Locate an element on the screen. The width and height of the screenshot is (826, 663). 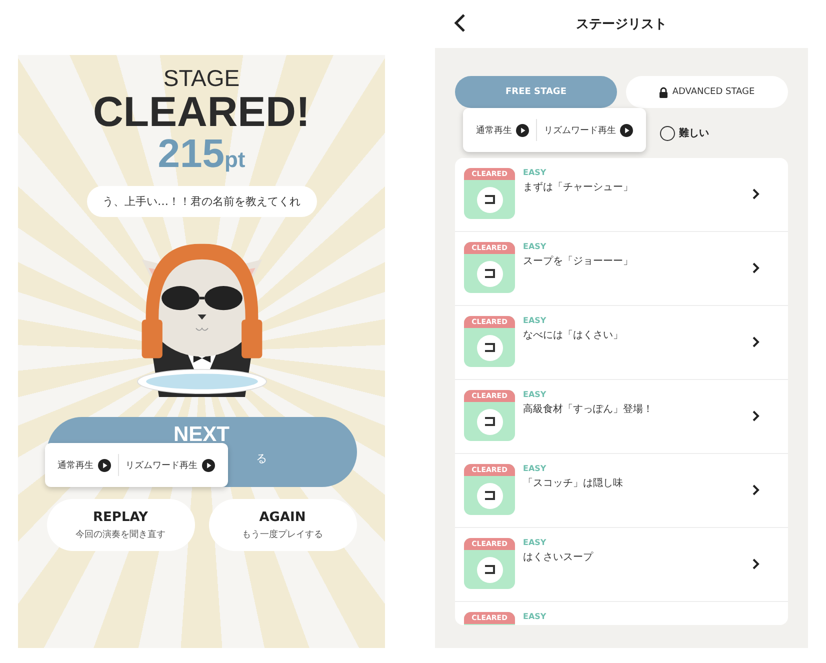
score-value: 215 is located at coordinates (191, 154).